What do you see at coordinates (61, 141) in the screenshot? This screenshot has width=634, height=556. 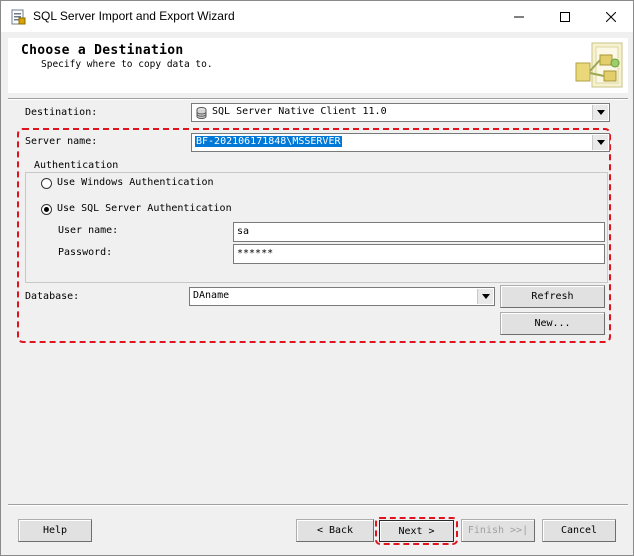 I see `server-name-label: Server name:` at bounding box center [61, 141].